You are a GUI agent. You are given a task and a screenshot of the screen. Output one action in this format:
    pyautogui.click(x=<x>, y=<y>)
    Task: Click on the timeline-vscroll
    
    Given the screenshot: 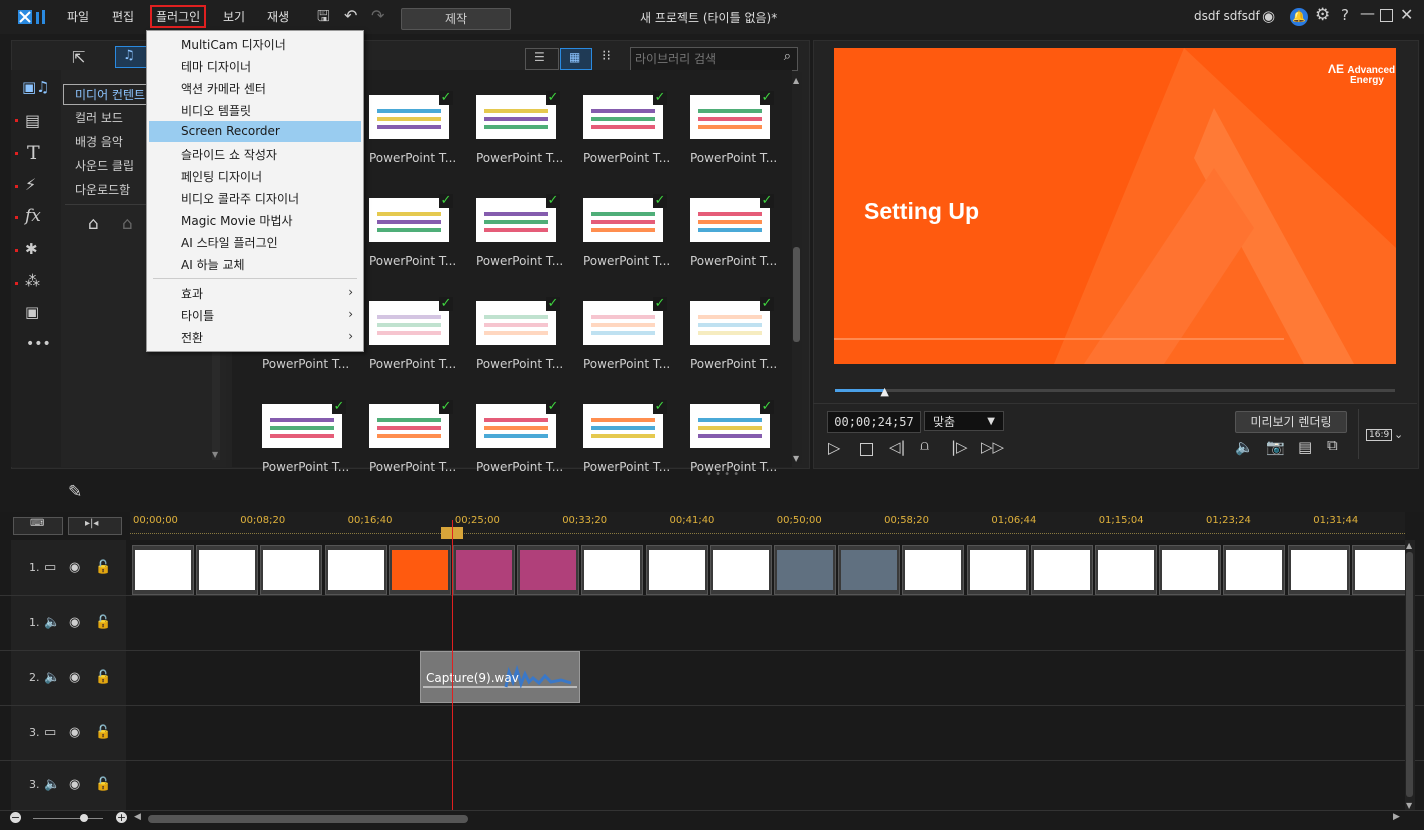 What is the action you would take?
    pyautogui.click(x=1410, y=675)
    